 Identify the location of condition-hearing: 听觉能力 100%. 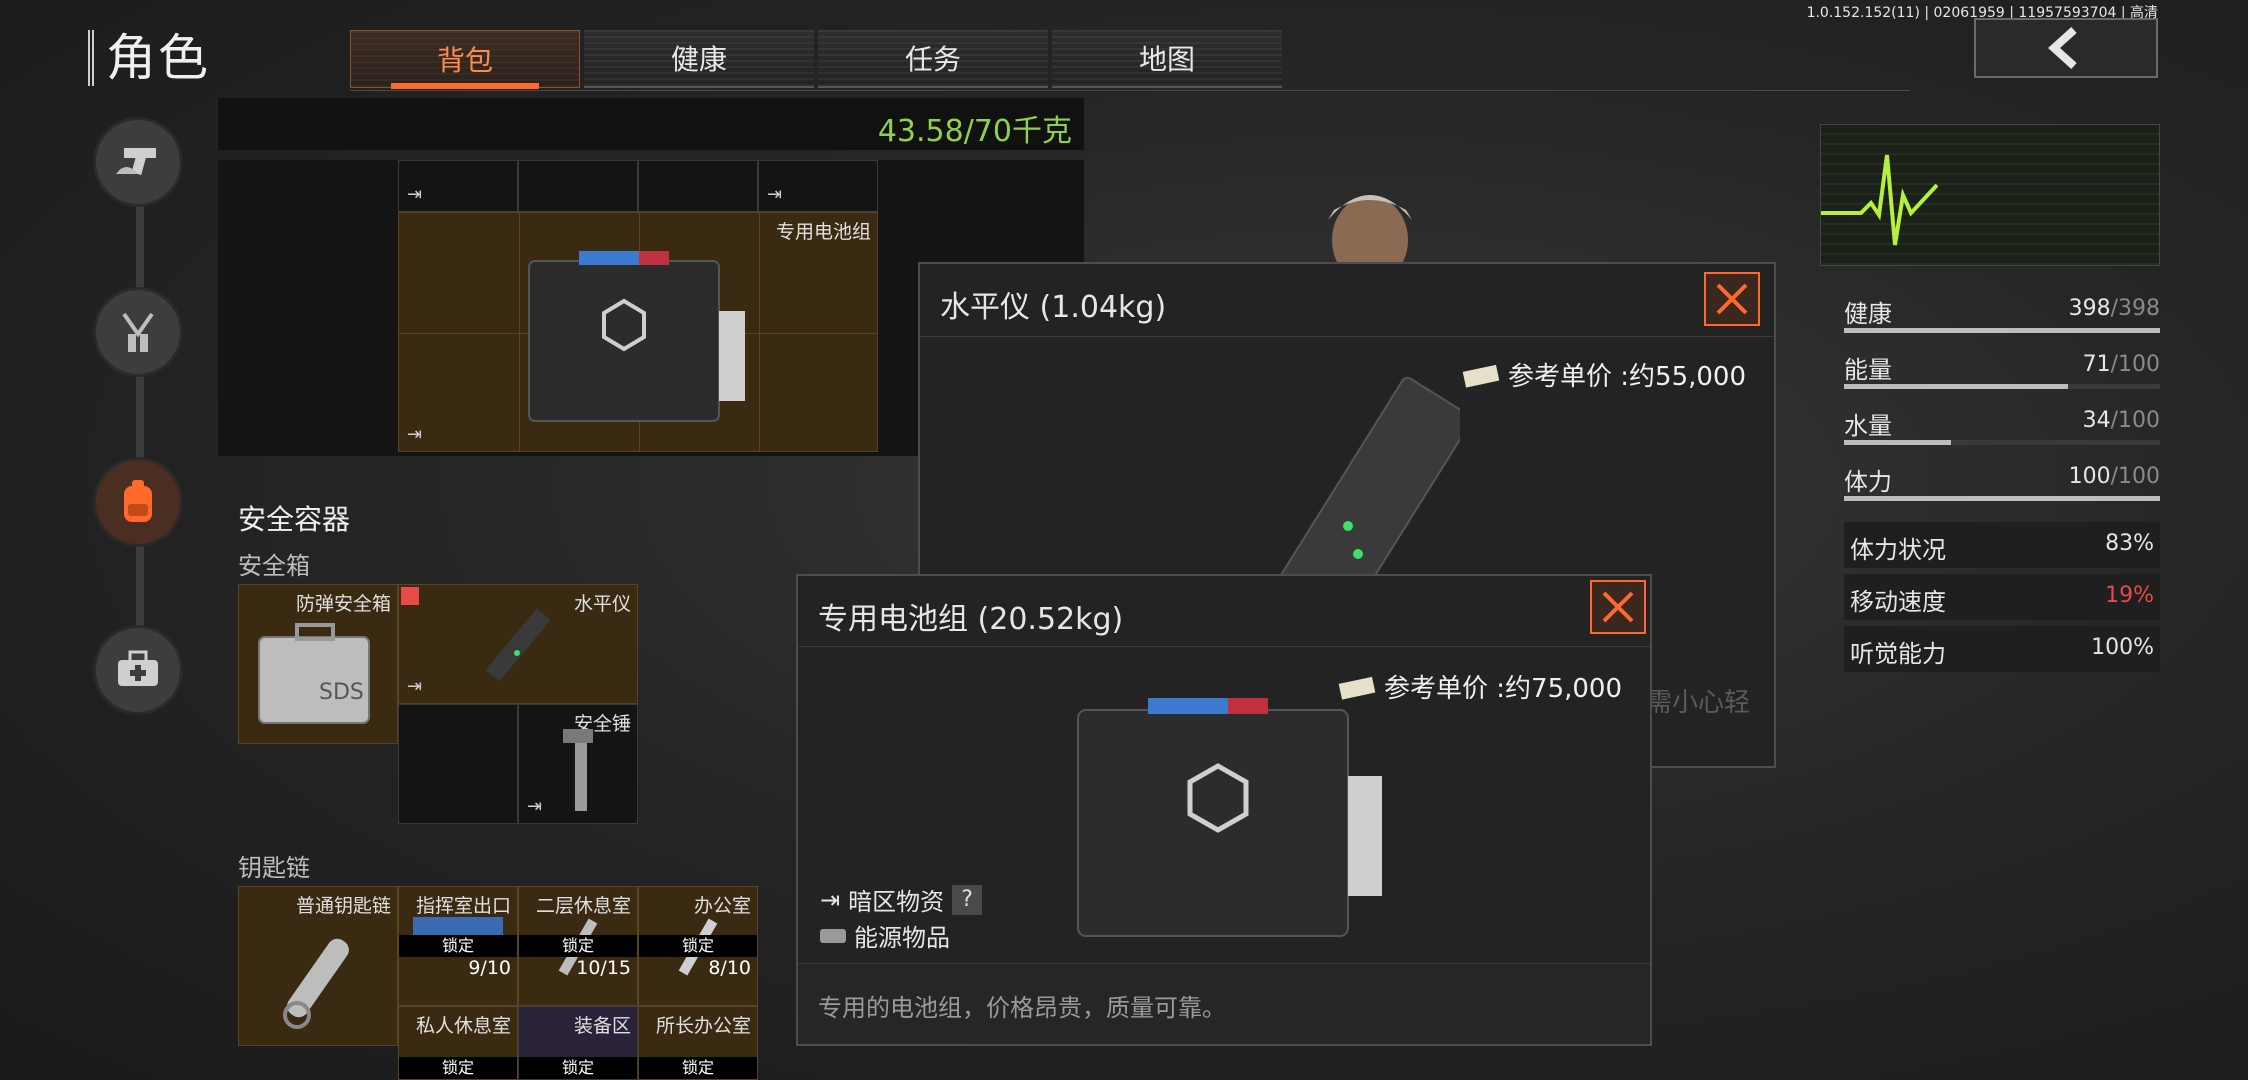
(2002, 649).